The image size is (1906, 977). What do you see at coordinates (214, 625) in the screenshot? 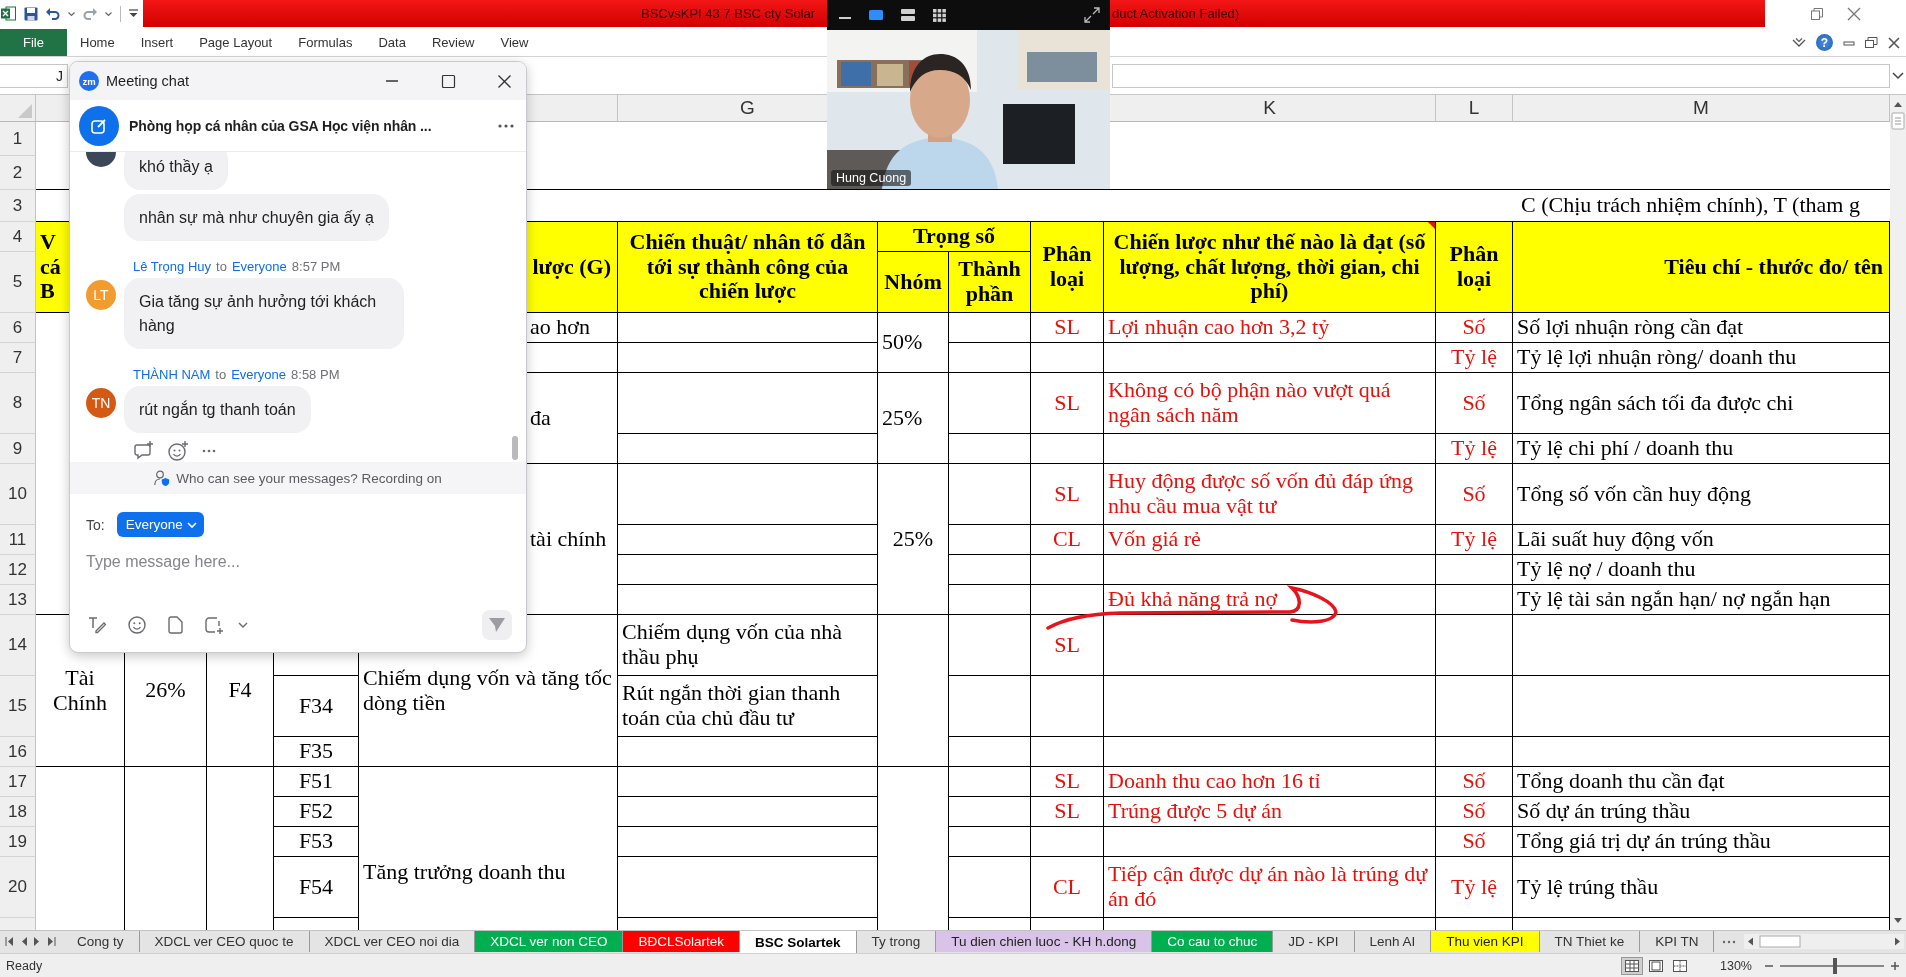
I see `screenshot-icon` at bounding box center [214, 625].